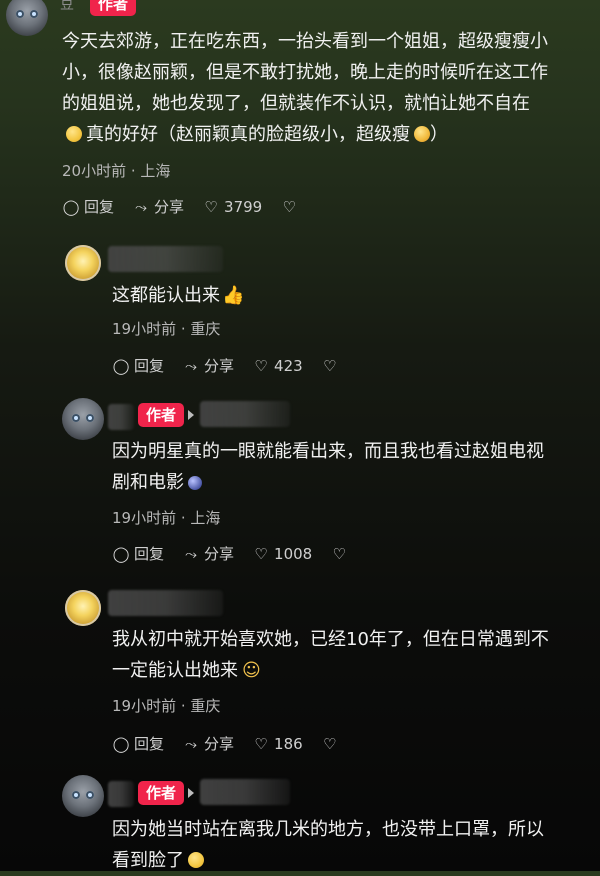 The width and height of the screenshot is (600, 876). Describe the element at coordinates (166, 518) in the screenshot. I see `comment-meta: 19小时前 · 上海` at that location.